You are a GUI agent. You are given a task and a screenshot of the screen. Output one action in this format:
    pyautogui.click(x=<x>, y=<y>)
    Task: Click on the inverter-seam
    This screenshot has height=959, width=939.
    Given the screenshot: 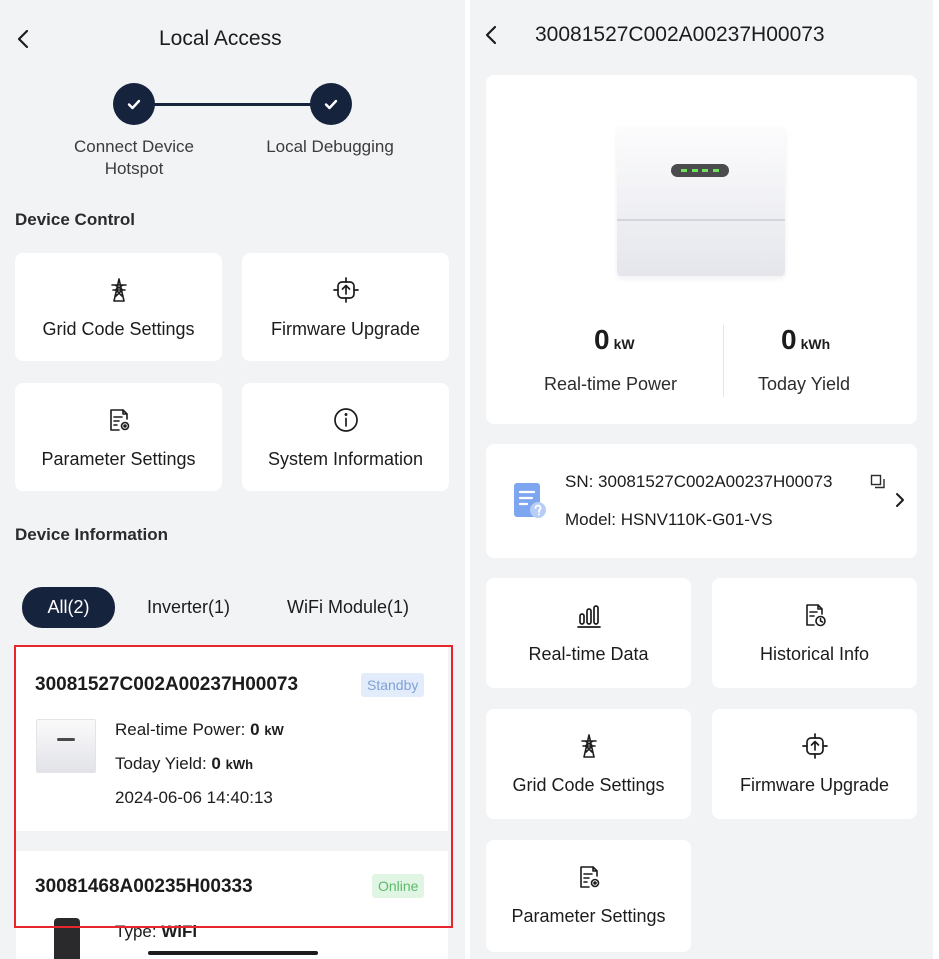 What is the action you would take?
    pyautogui.click(x=701, y=220)
    